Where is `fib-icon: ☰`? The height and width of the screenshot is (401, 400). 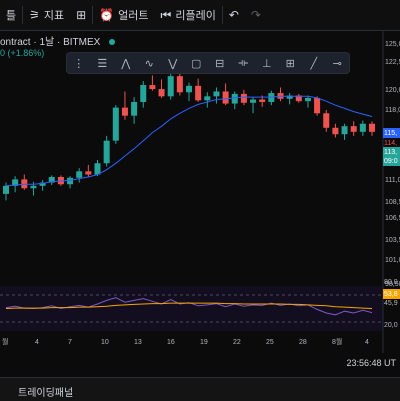
fib-icon: ☰ is located at coordinates (103, 63).